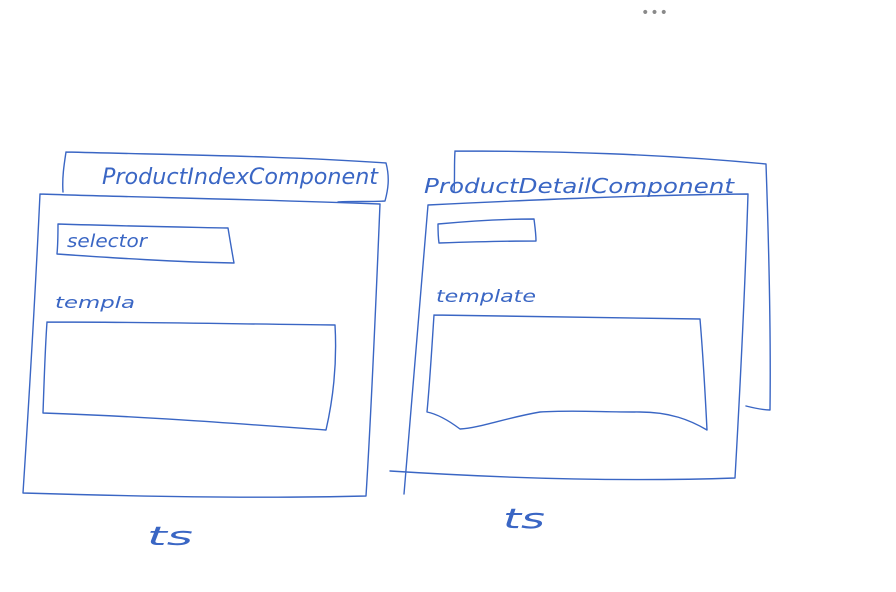 Image resolution: width=896 pixels, height=592 pixels. I want to click on left-component-title: ProductIndexComponent, so click(240, 177).